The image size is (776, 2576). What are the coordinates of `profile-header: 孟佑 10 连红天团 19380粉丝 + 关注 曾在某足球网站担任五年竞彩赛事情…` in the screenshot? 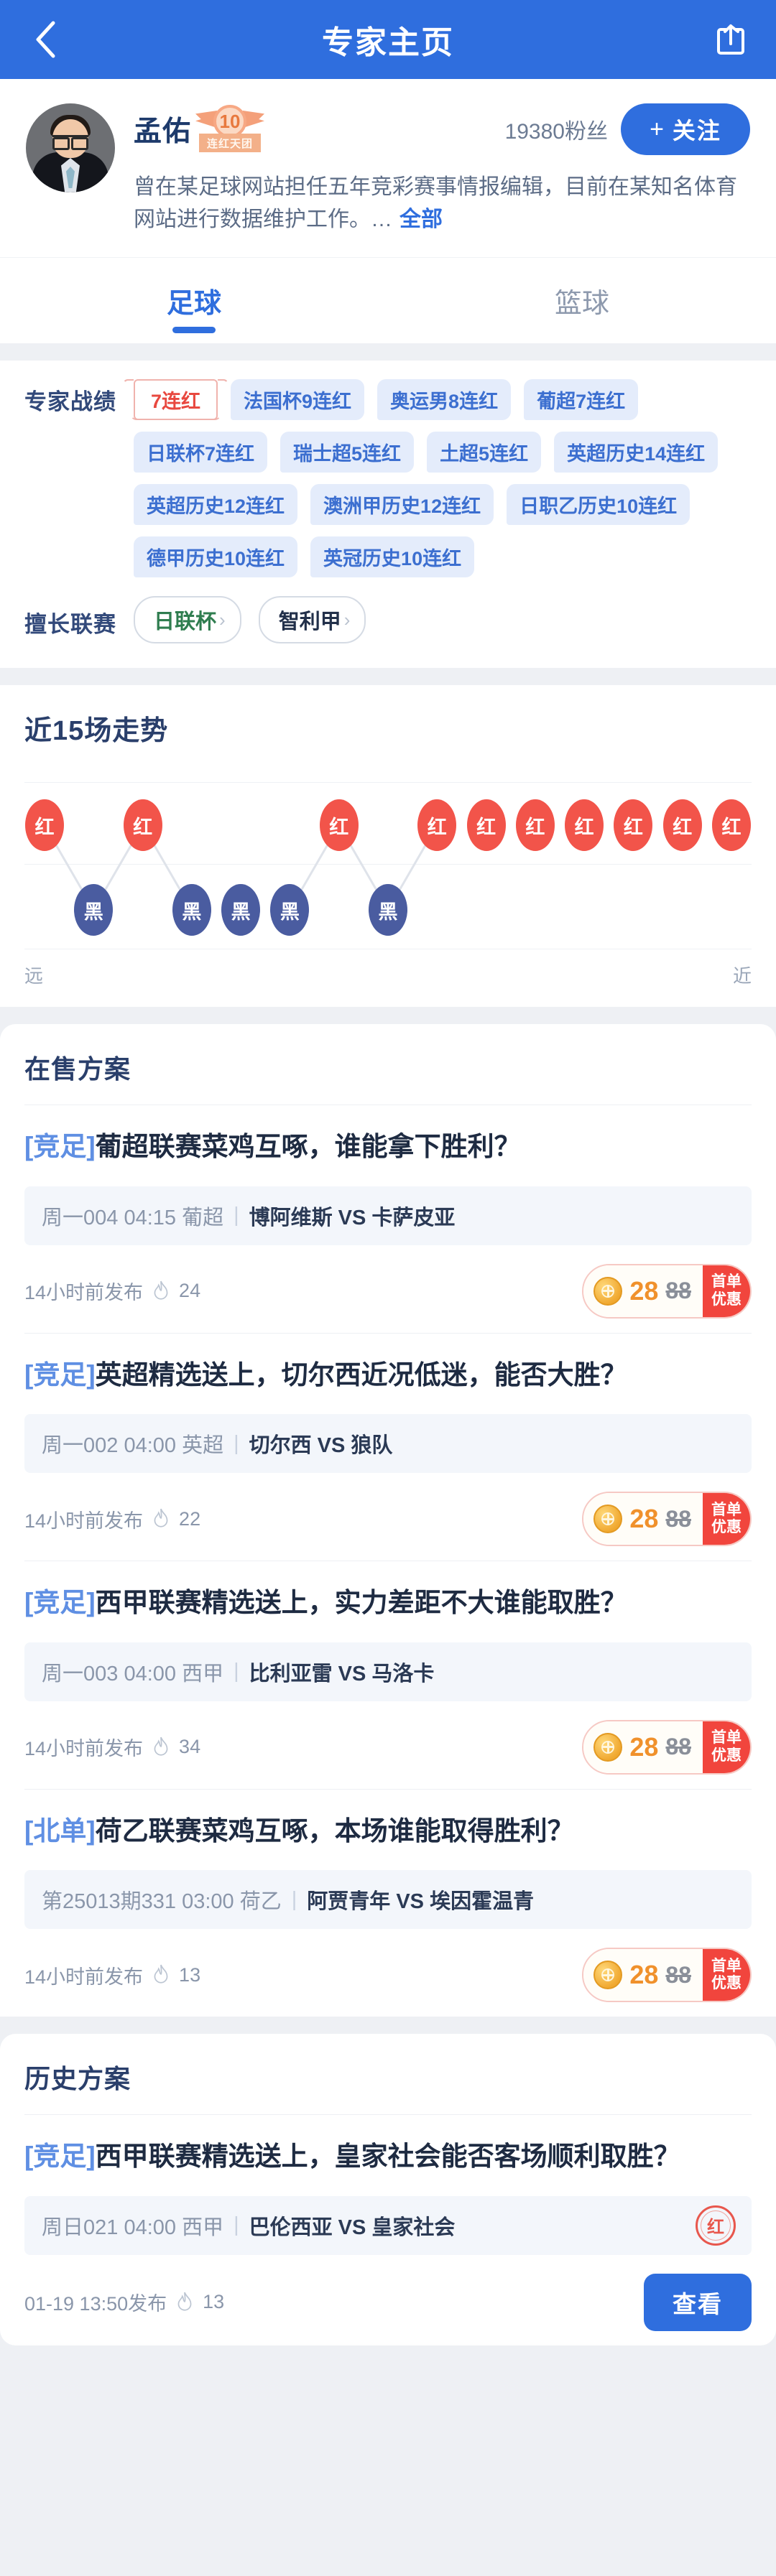 It's located at (388, 168).